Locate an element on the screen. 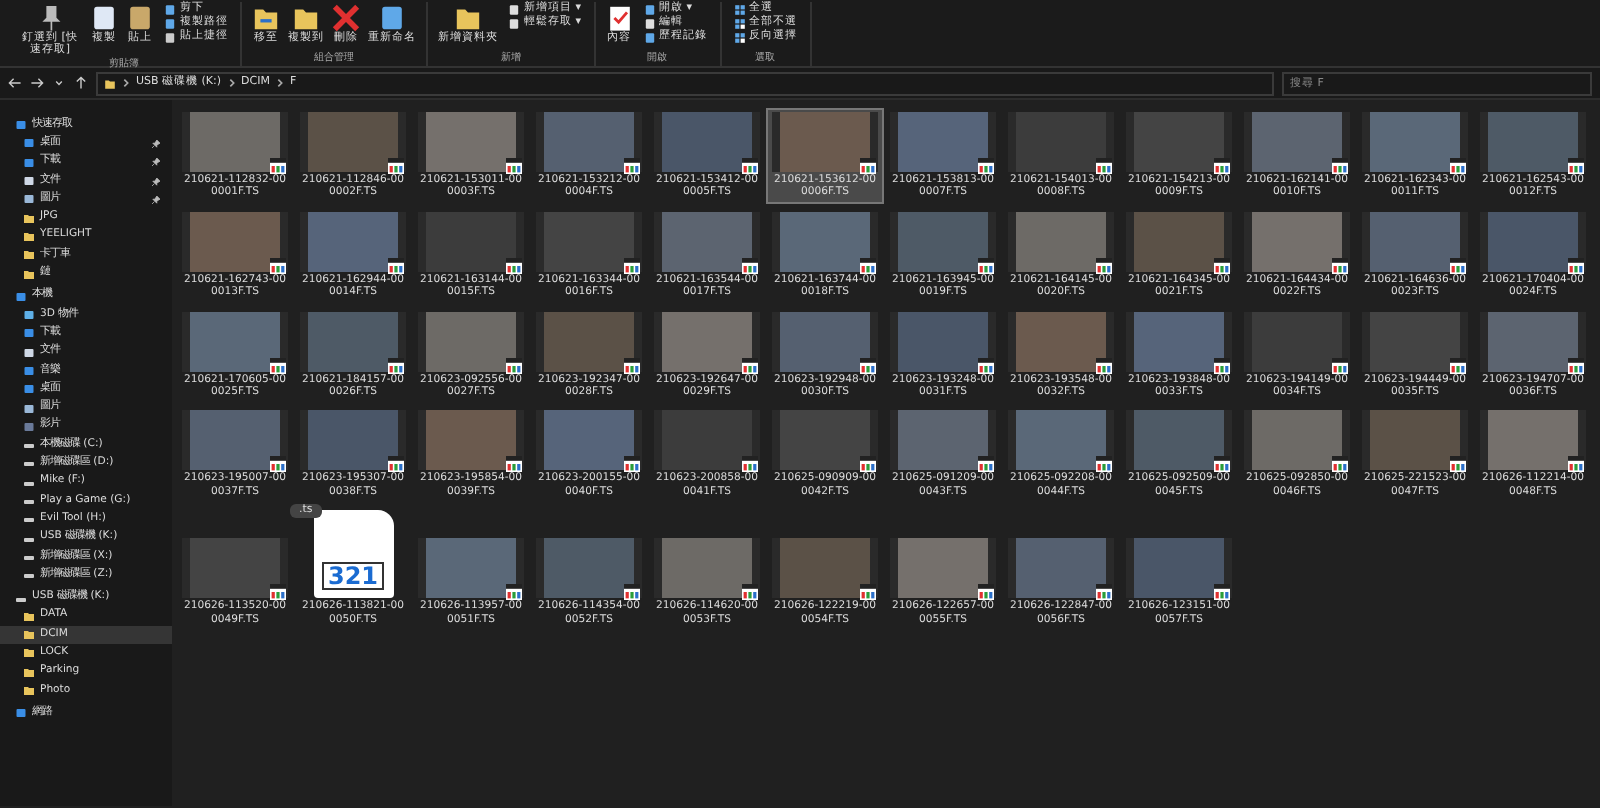 The height and width of the screenshot is (808, 1600). back-arrow-icon is located at coordinates (15, 83).